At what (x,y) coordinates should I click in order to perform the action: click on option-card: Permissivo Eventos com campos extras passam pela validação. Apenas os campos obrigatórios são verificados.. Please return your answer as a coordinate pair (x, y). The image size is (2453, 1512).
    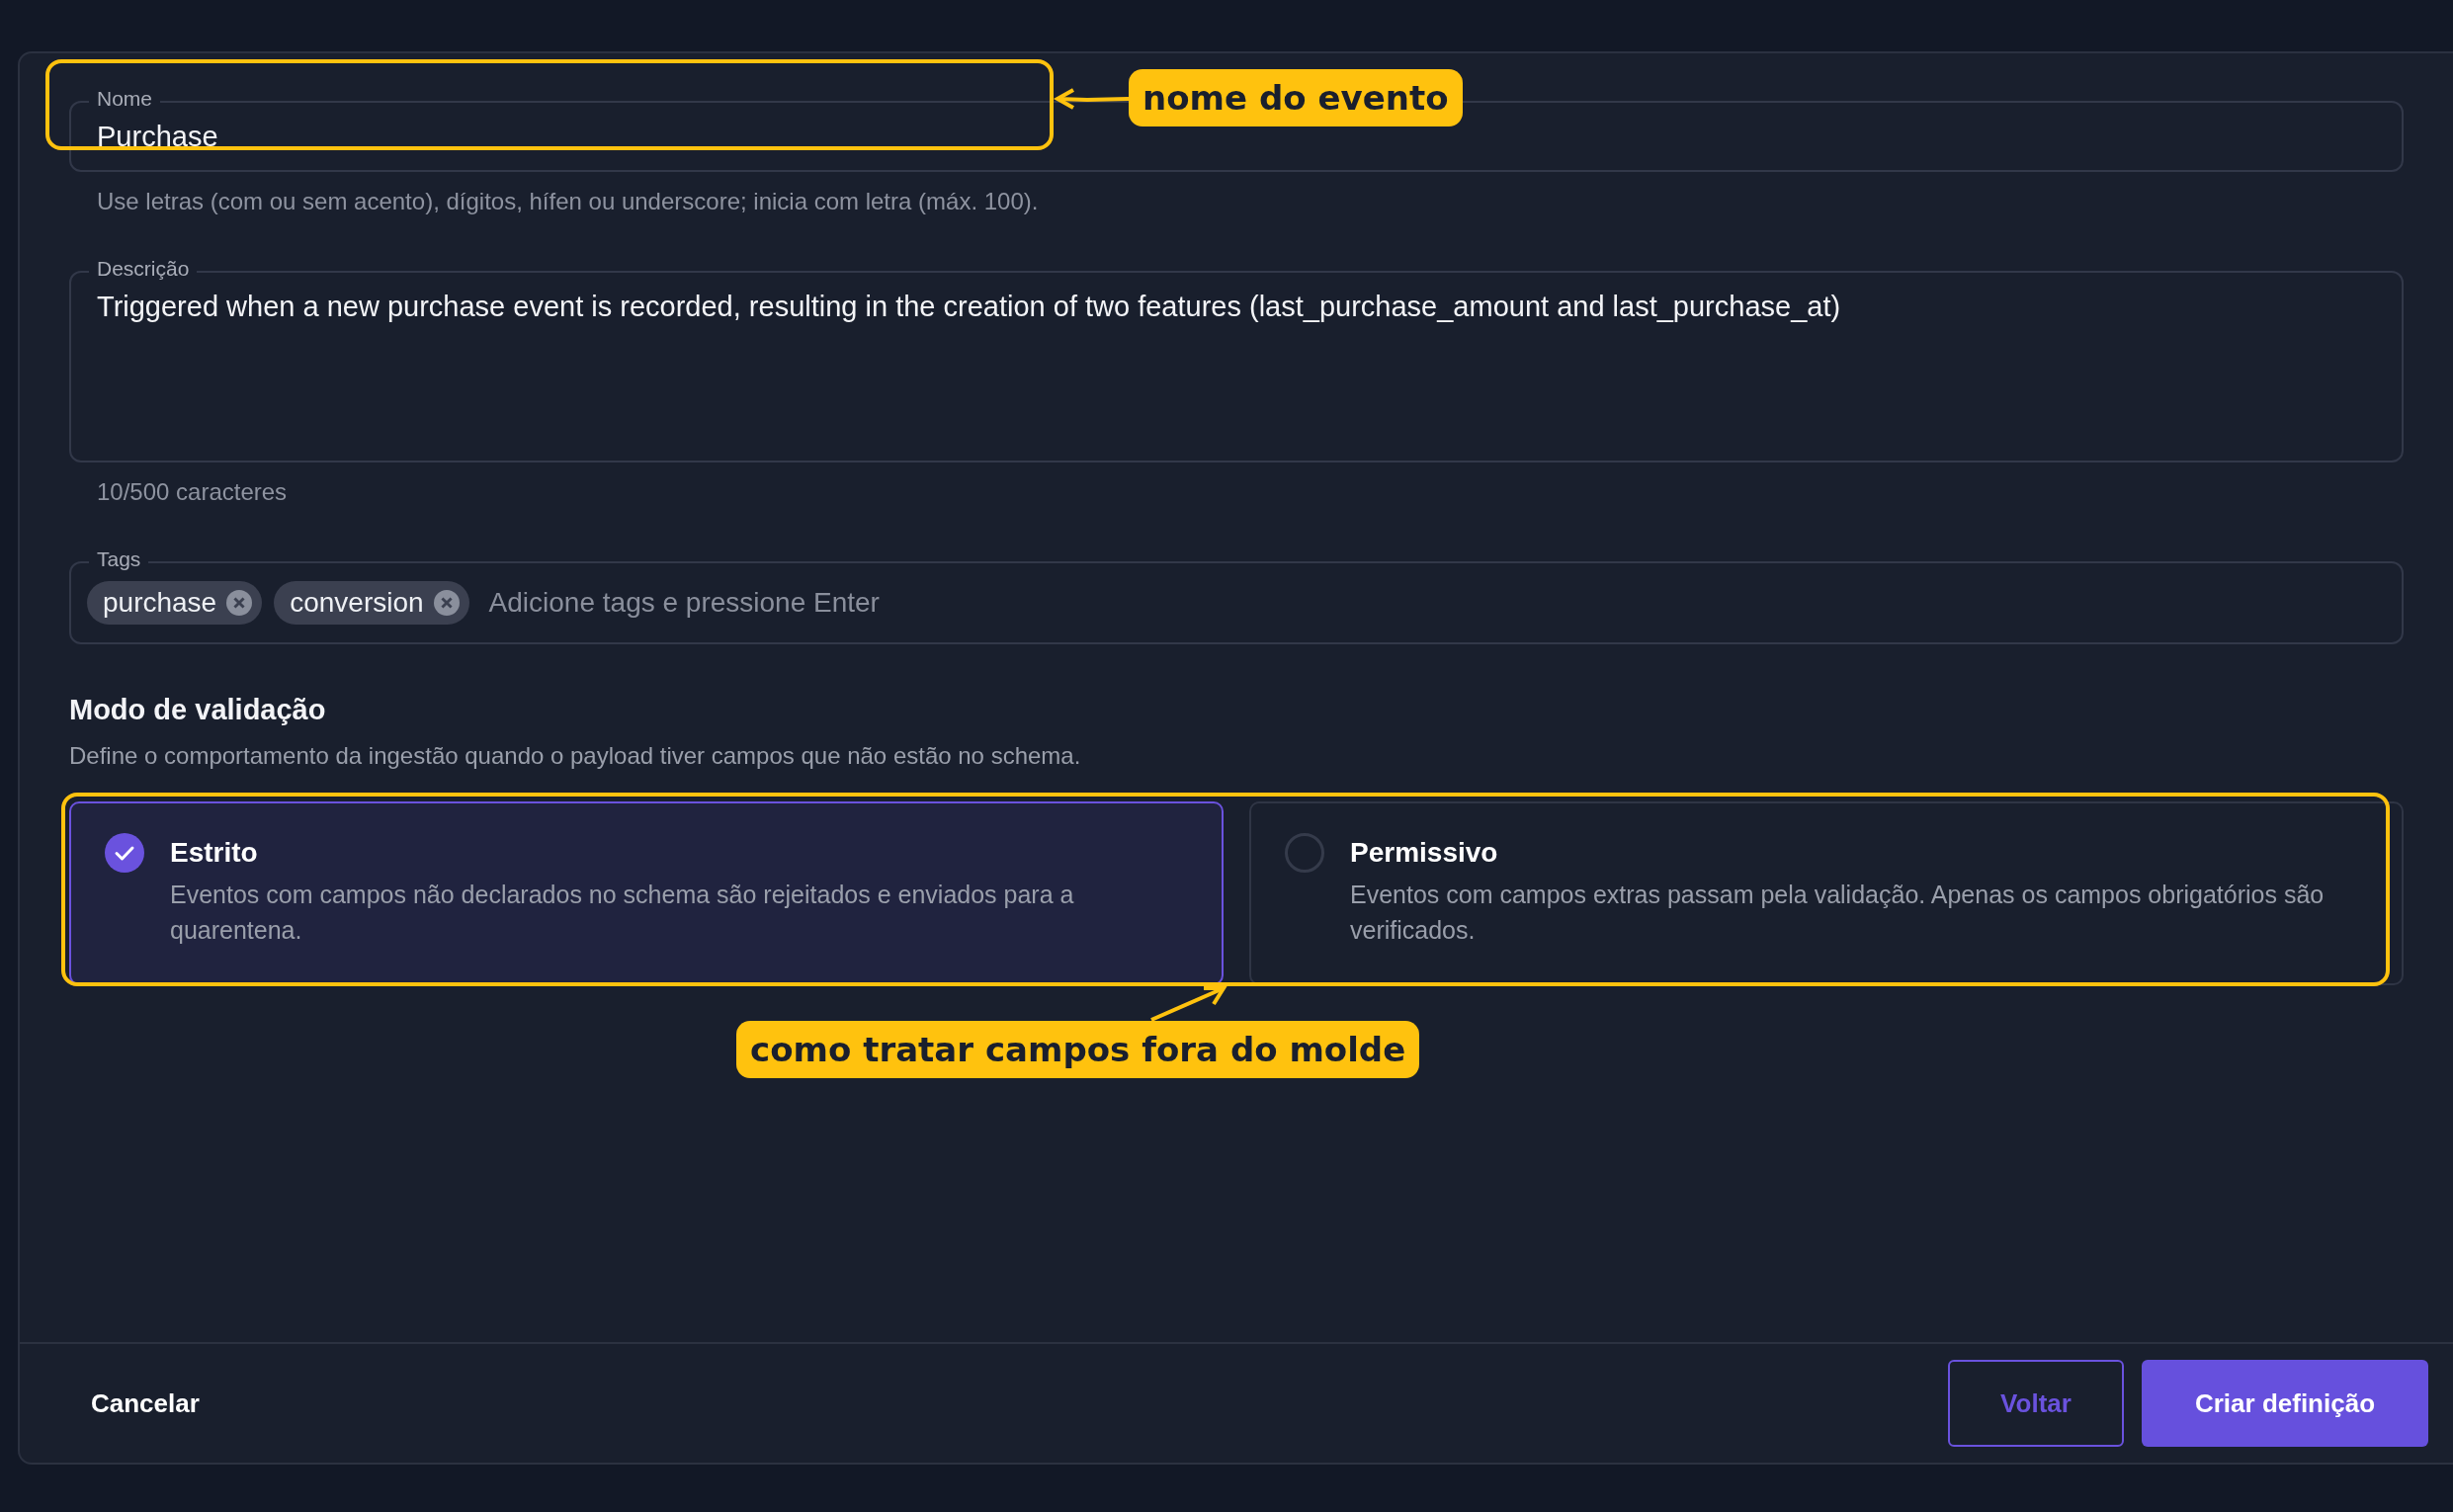
    Looking at the image, I should click on (1826, 893).